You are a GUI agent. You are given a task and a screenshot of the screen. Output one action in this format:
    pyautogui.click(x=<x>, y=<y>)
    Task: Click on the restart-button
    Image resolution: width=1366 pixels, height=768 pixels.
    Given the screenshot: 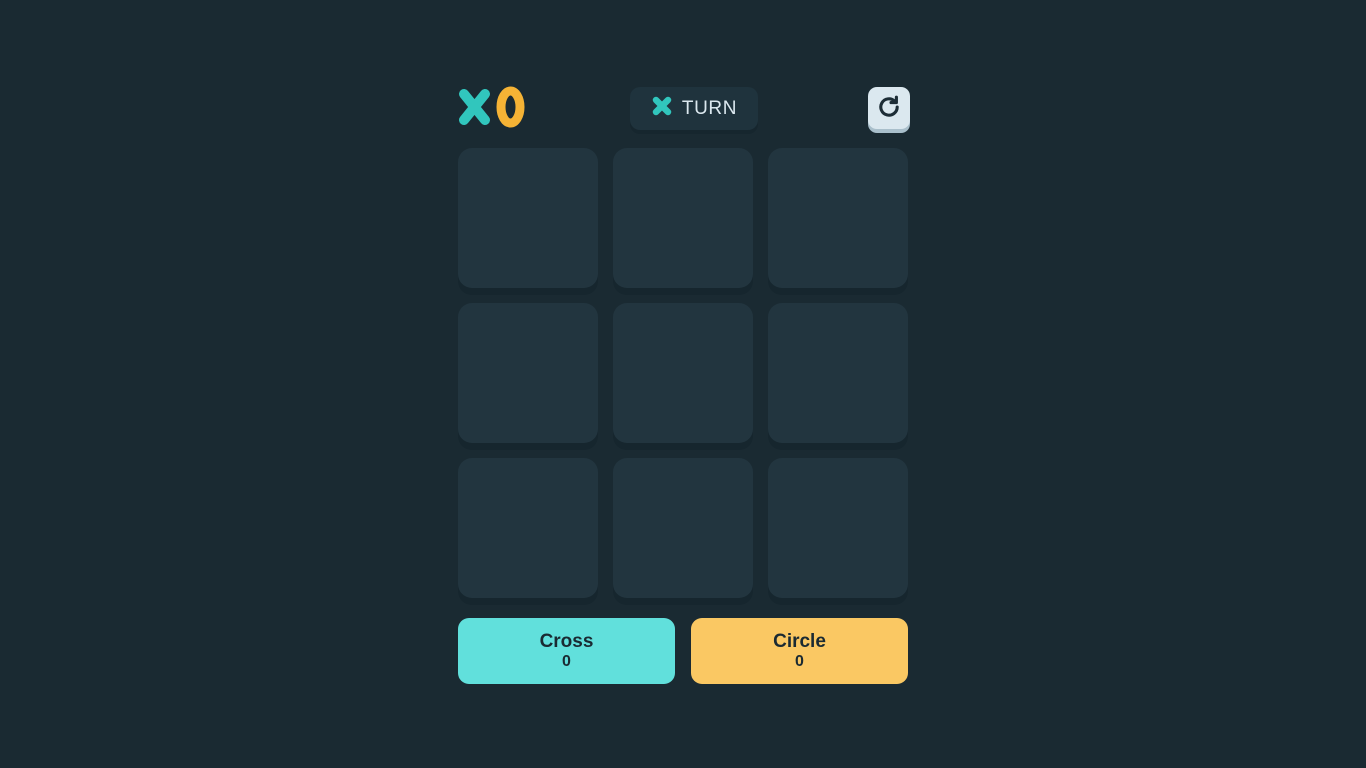 What is the action you would take?
    pyautogui.click(x=889, y=108)
    